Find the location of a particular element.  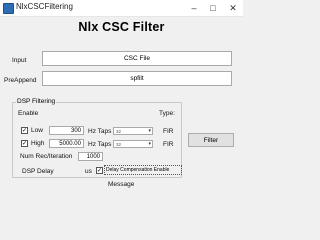

input-label: Input is located at coordinates (19, 60).